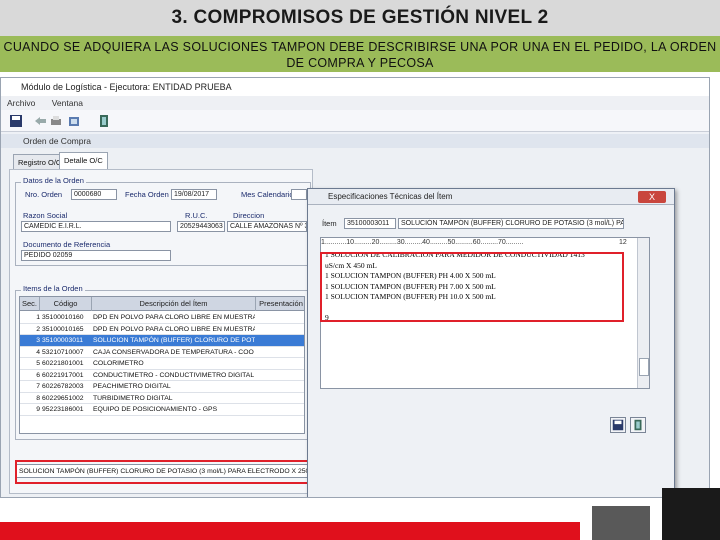 The width and height of the screenshot is (720, 540). I want to click on table-cell-desc: CAJA CONSERVADORA DE TEMPERATURA - COO, so click(173, 352).